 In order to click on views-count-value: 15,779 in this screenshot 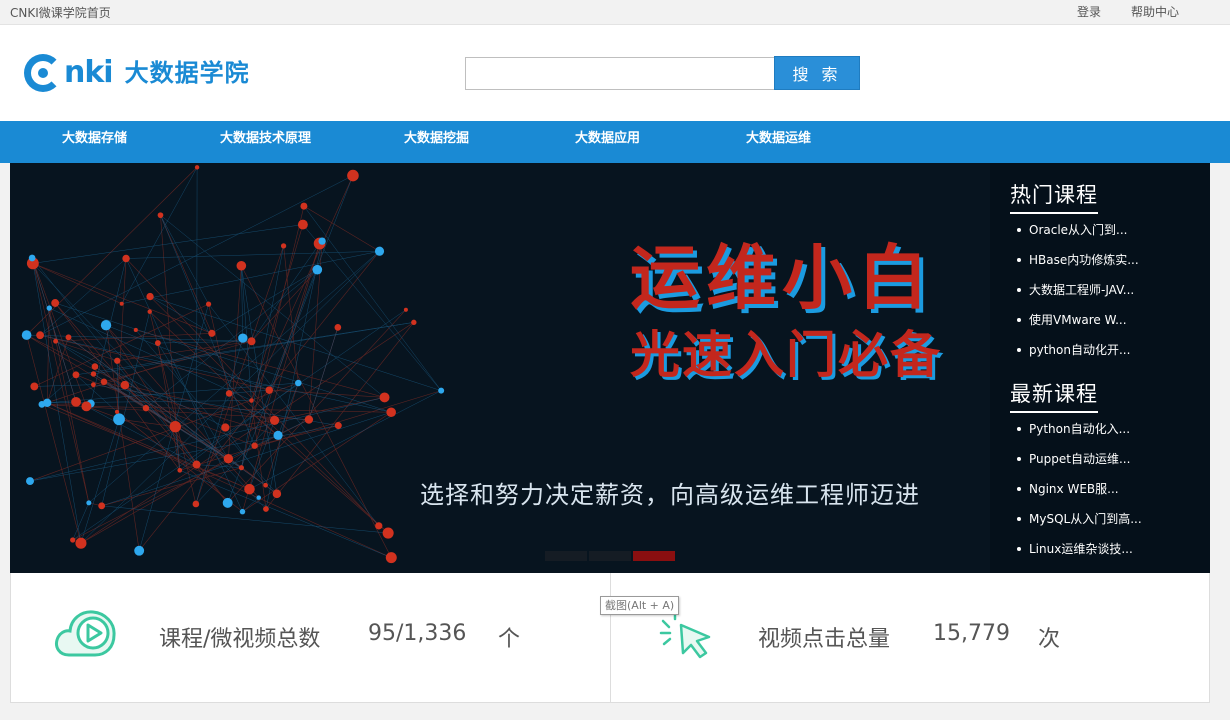, I will do `click(971, 633)`.